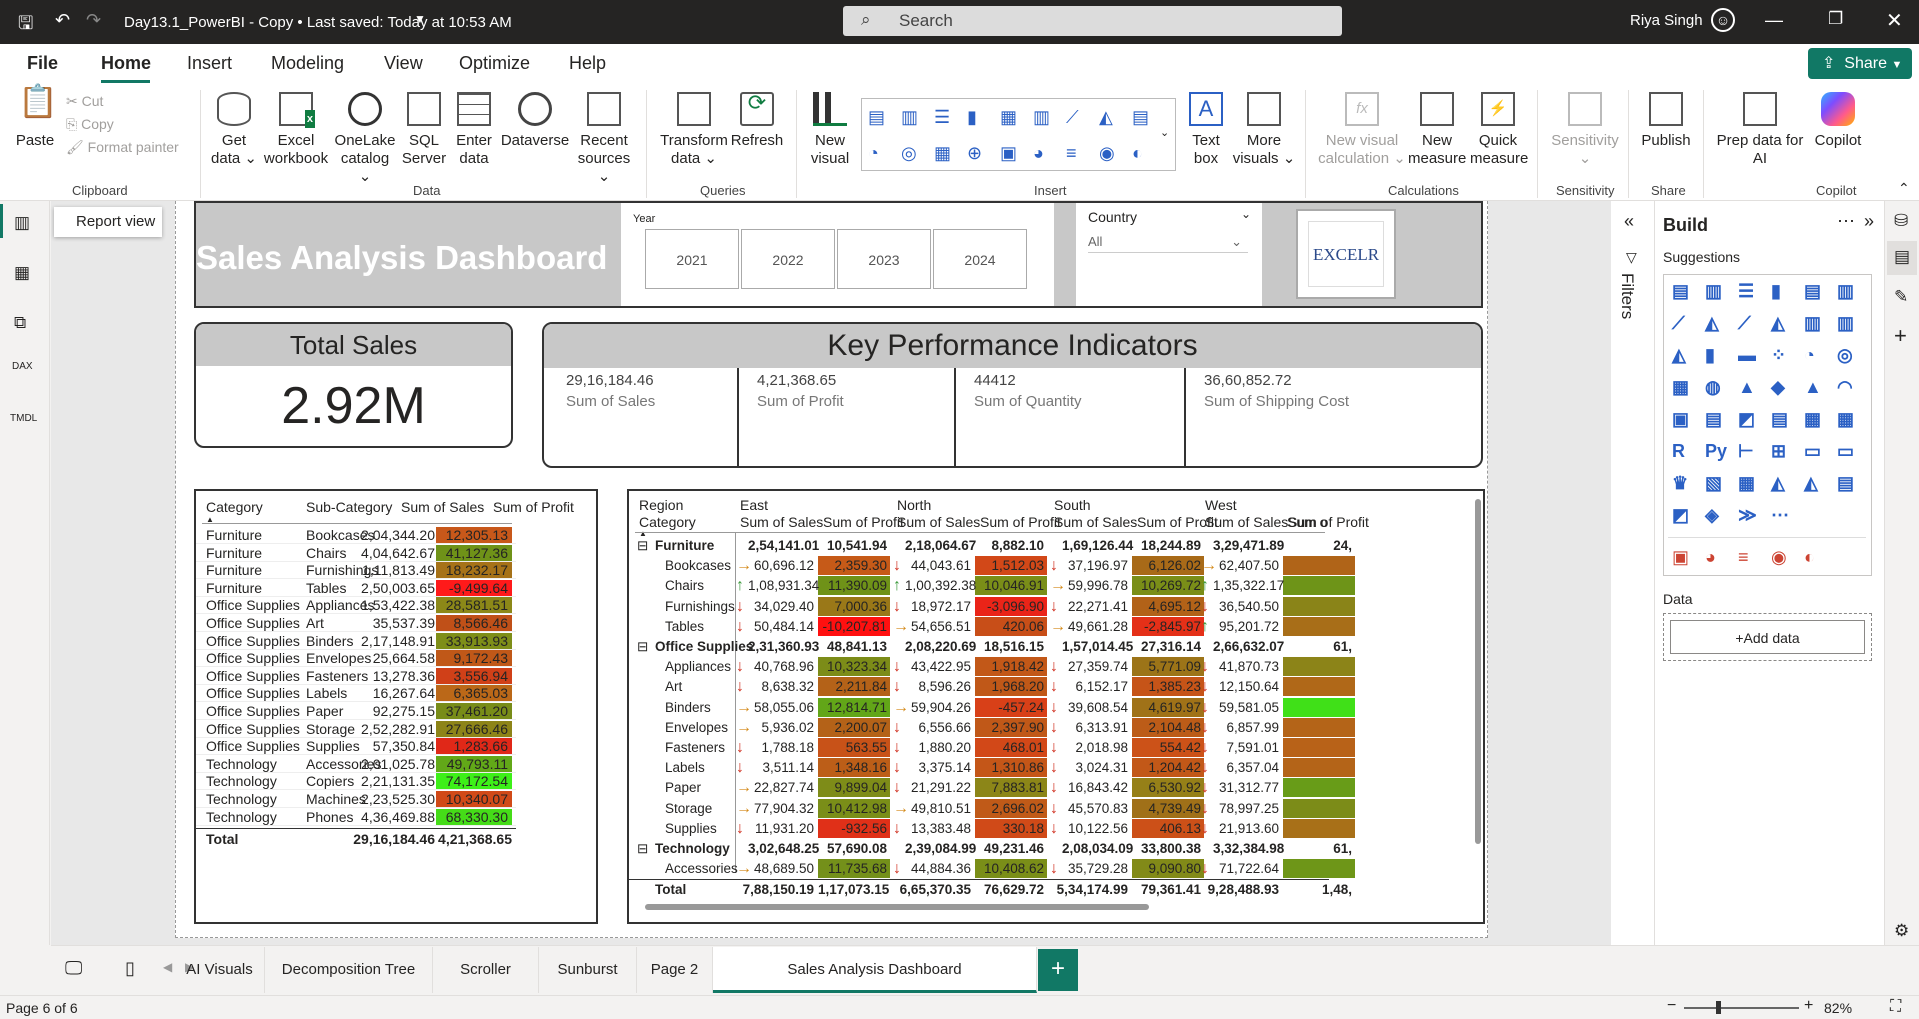  What do you see at coordinates (1008, 153) in the screenshot?
I see `gallery-visual-icon: ▣` at bounding box center [1008, 153].